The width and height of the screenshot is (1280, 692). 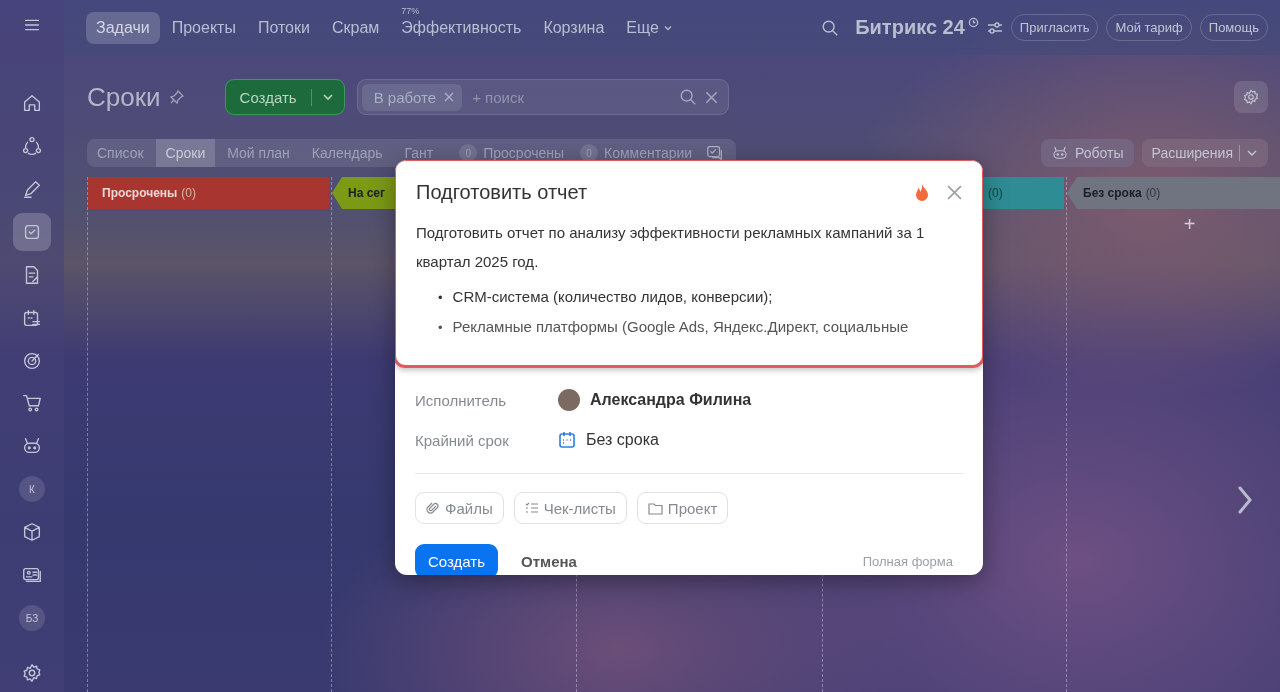 What do you see at coordinates (994, 27) in the screenshot?
I see `sliders-icon` at bounding box center [994, 27].